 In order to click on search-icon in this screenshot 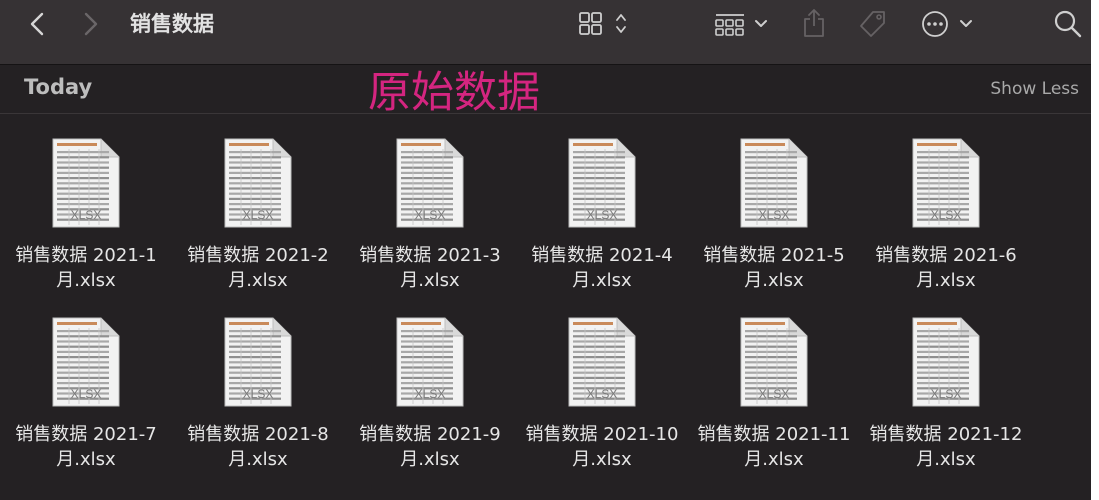, I will do `click(1068, 24)`.